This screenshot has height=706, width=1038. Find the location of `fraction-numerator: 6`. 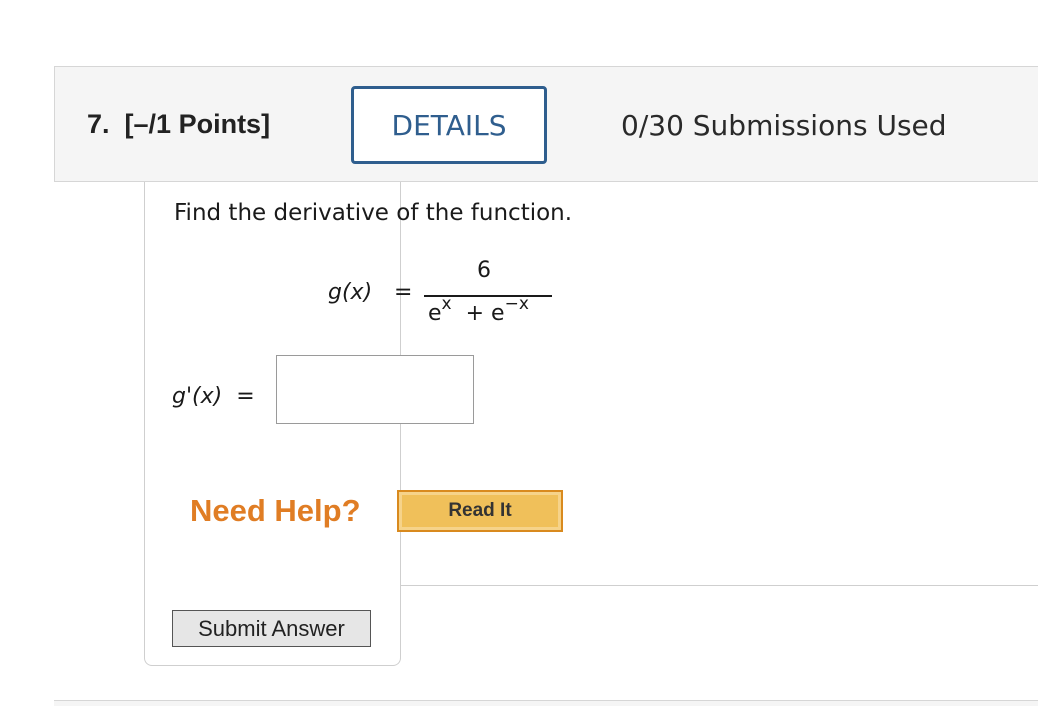

fraction-numerator: 6 is located at coordinates (484, 270).